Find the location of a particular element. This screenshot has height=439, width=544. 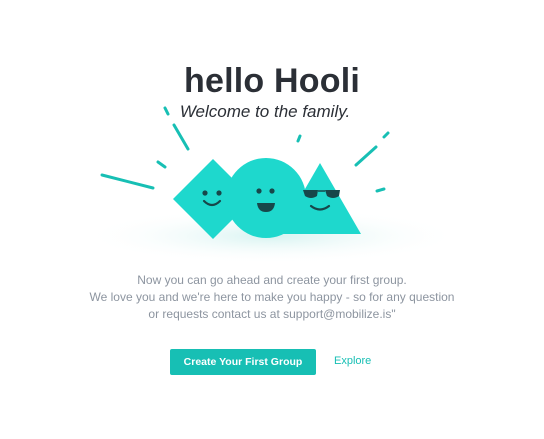

create-first-group-button: Create Your First Group is located at coordinates (243, 362).